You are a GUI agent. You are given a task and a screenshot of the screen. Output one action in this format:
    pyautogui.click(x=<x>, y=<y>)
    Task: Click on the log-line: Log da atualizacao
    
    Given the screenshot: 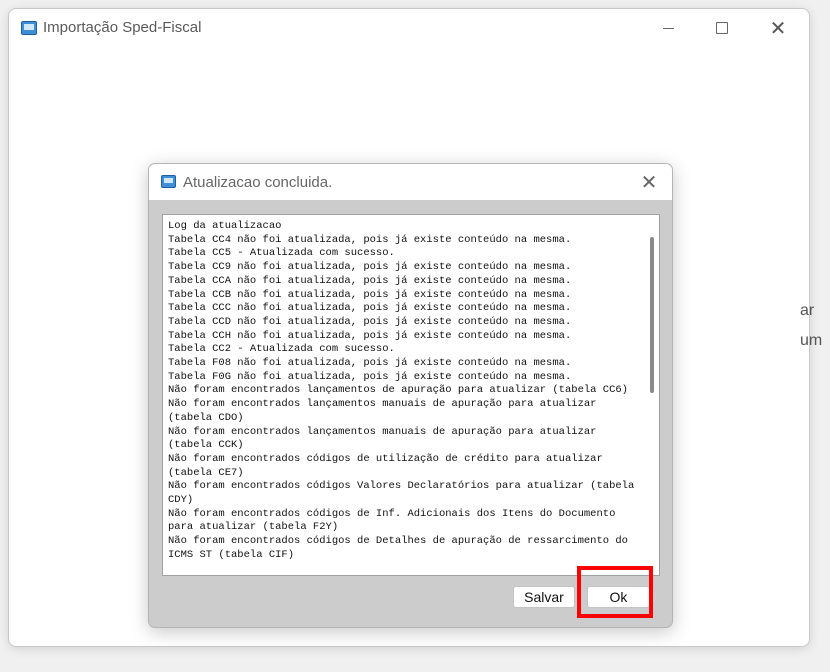 What is the action you would take?
    pyautogui.click(x=225, y=226)
    